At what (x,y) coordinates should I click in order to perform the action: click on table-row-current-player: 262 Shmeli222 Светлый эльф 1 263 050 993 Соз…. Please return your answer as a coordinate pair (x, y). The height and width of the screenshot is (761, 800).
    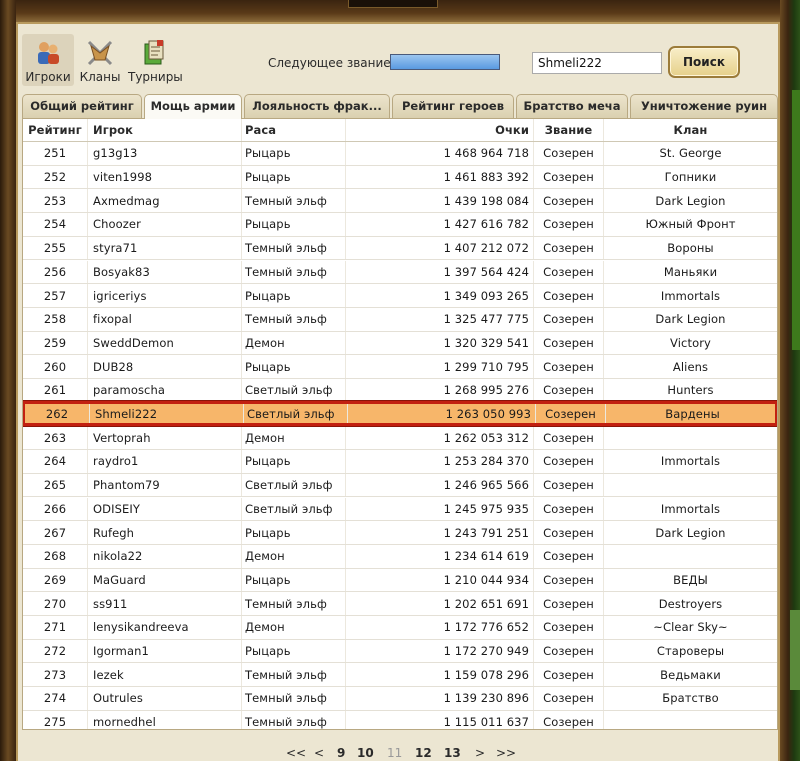
    Looking at the image, I should click on (400, 413).